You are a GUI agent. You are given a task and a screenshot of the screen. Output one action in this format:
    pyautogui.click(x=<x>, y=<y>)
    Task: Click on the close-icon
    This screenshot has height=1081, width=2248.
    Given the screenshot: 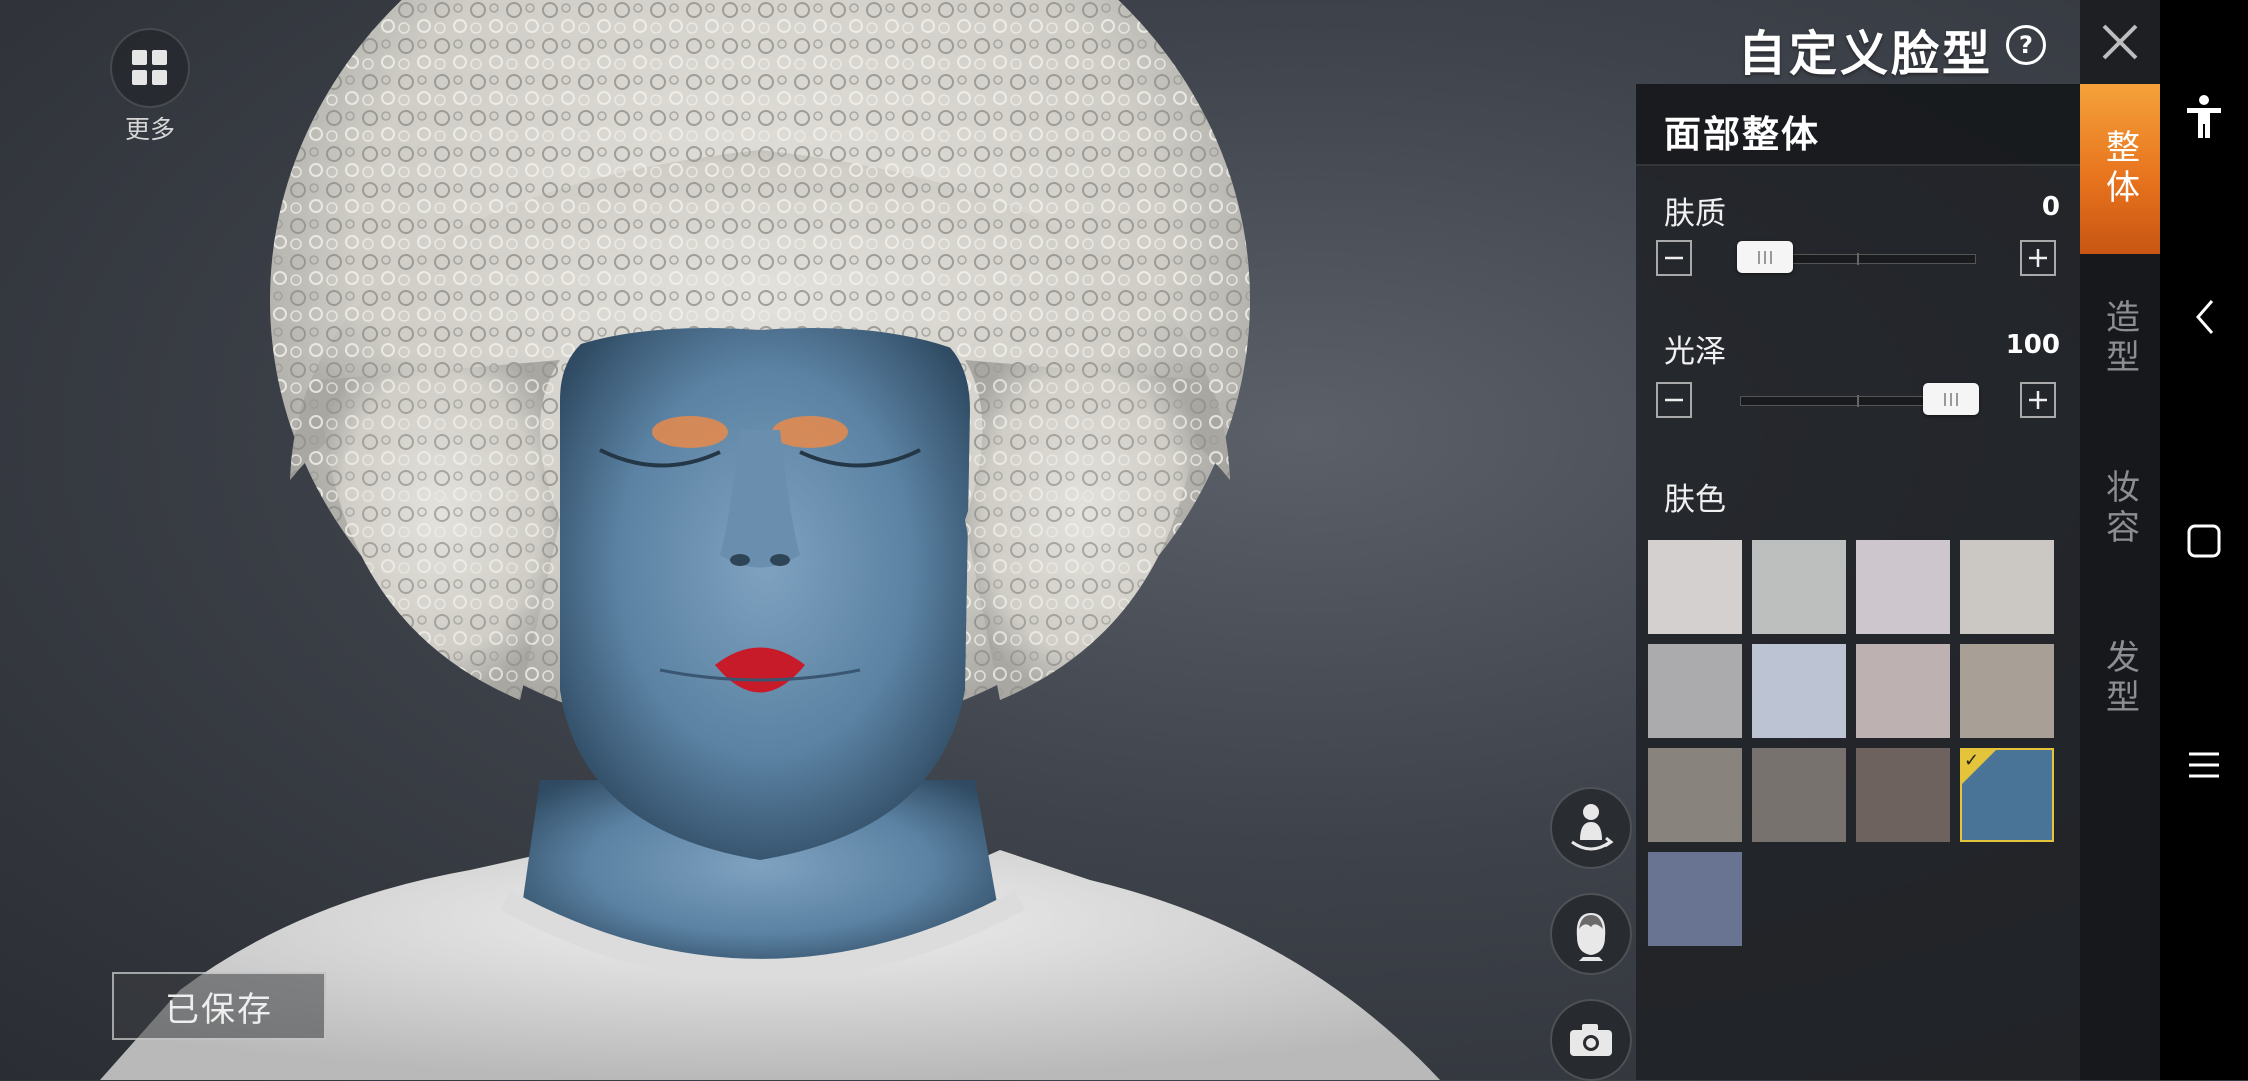 What is the action you would take?
    pyautogui.click(x=2120, y=42)
    